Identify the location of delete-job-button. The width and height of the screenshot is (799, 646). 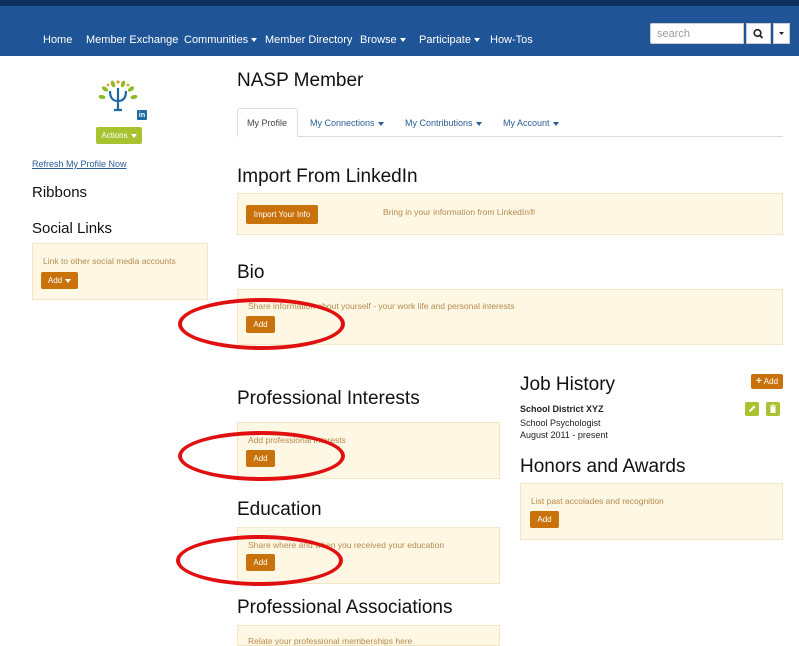
(773, 409).